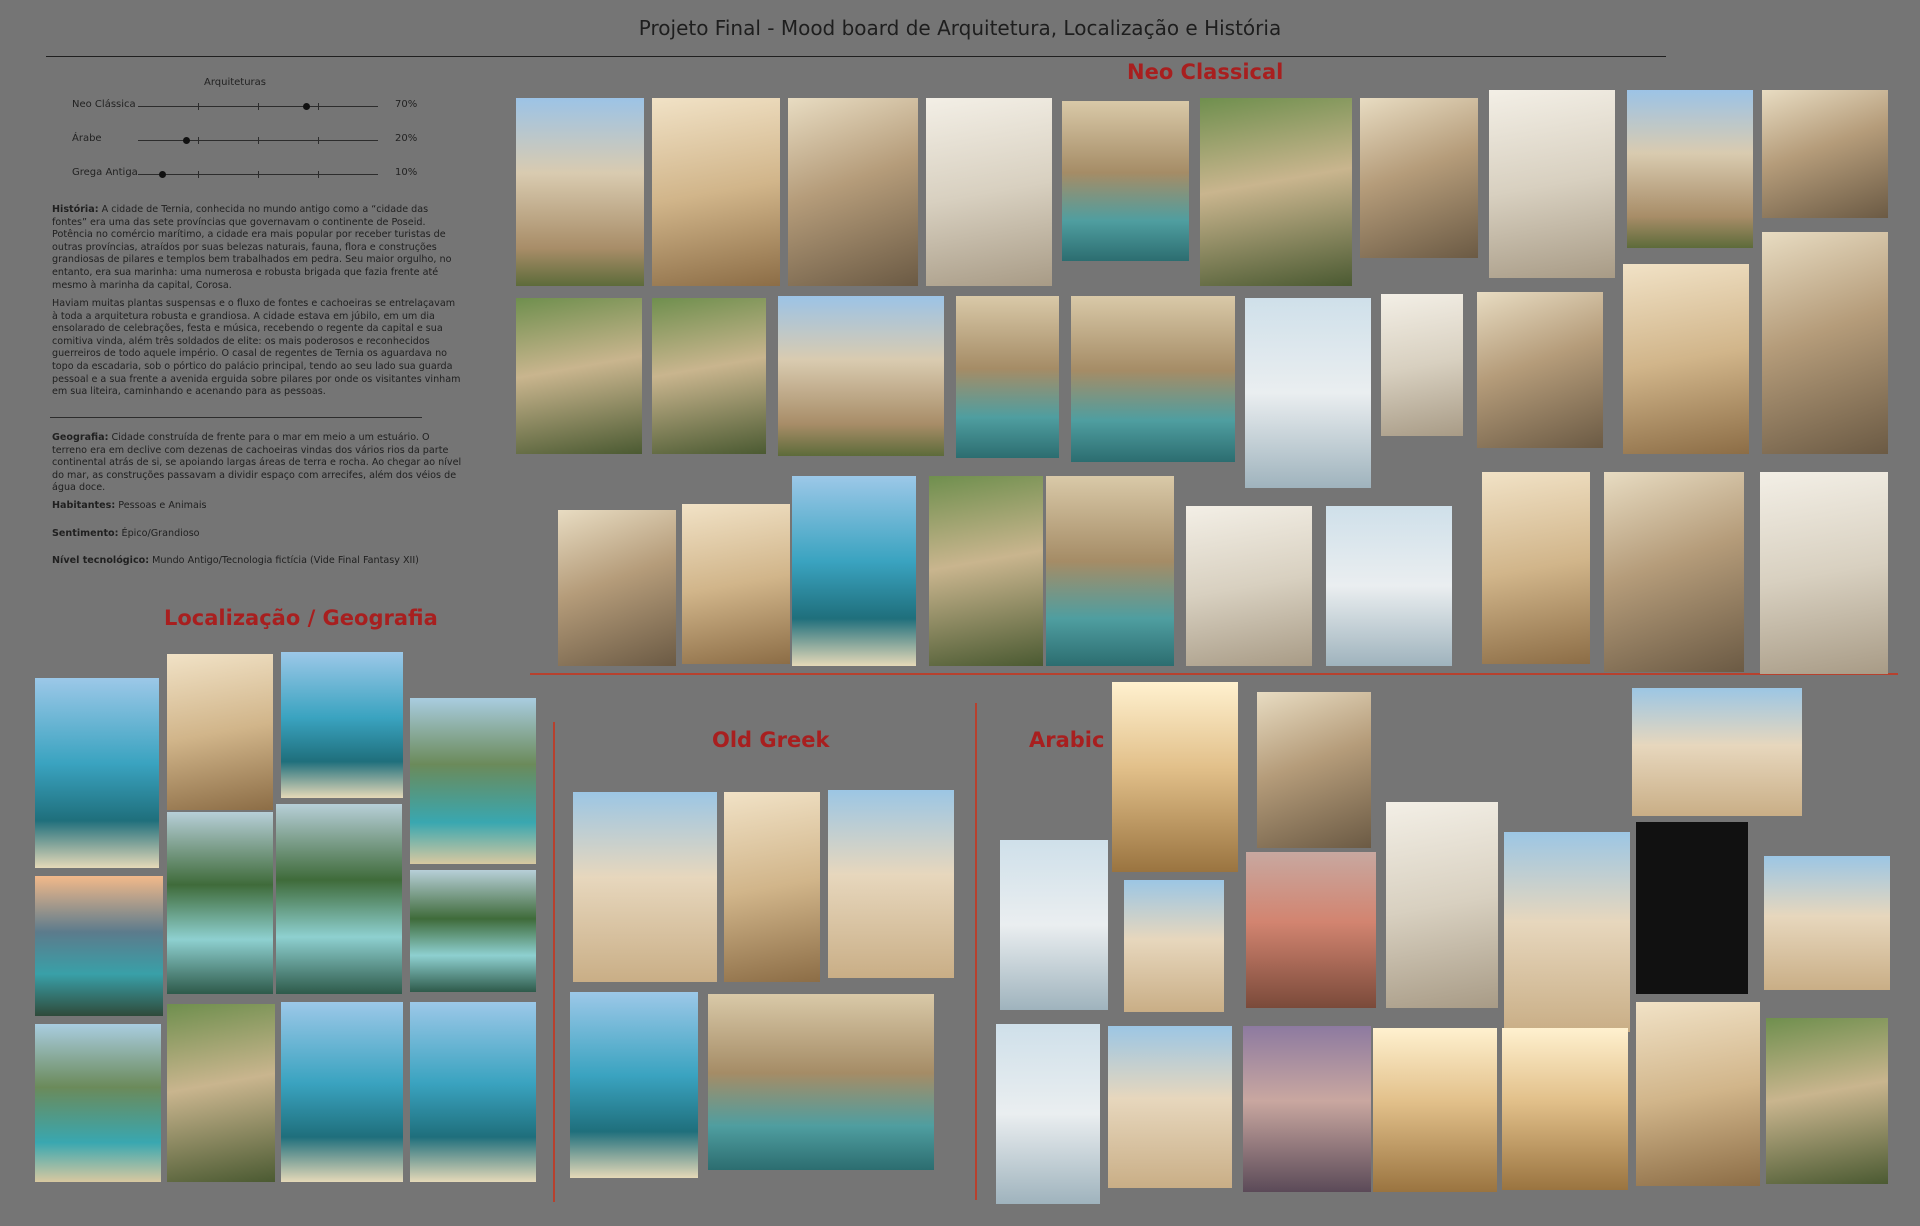 Image resolution: width=1920 pixels, height=1226 pixels. I want to click on feeling-line: Sentimento: Épico/Grandioso, so click(257, 534).